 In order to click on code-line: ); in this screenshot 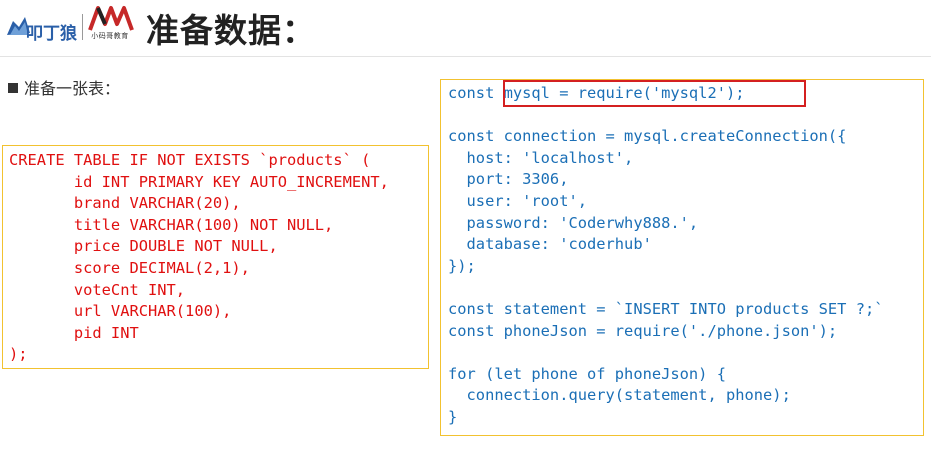, I will do `click(18, 354)`.